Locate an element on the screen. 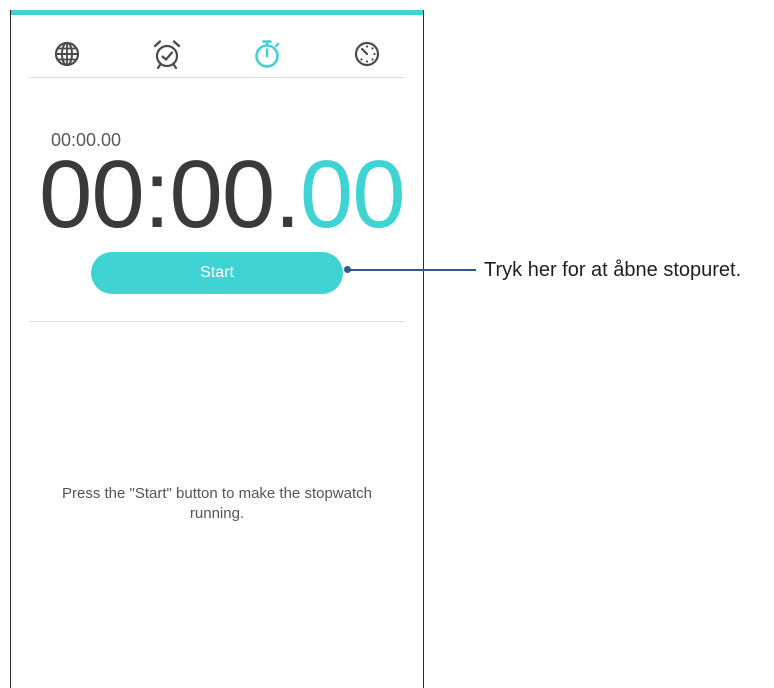  stopwatch-icon is located at coordinates (267, 53).